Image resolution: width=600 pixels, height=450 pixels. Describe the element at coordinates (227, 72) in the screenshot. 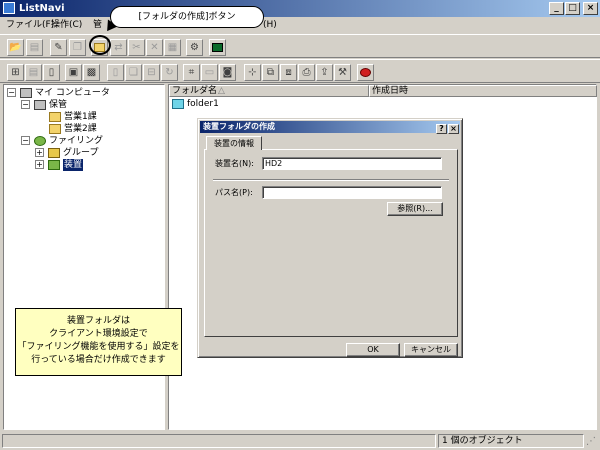

I see `image-icon: ◙` at that location.